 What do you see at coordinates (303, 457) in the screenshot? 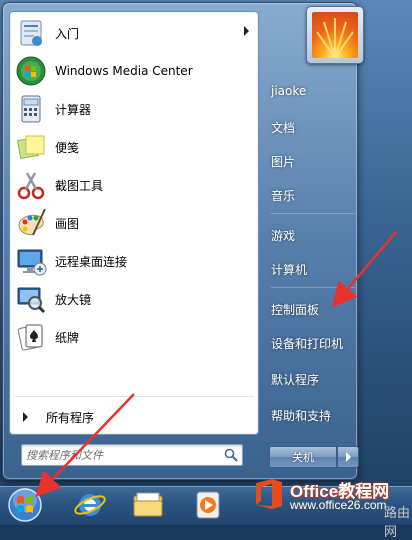
I see `shutdown-button: 关机` at bounding box center [303, 457].